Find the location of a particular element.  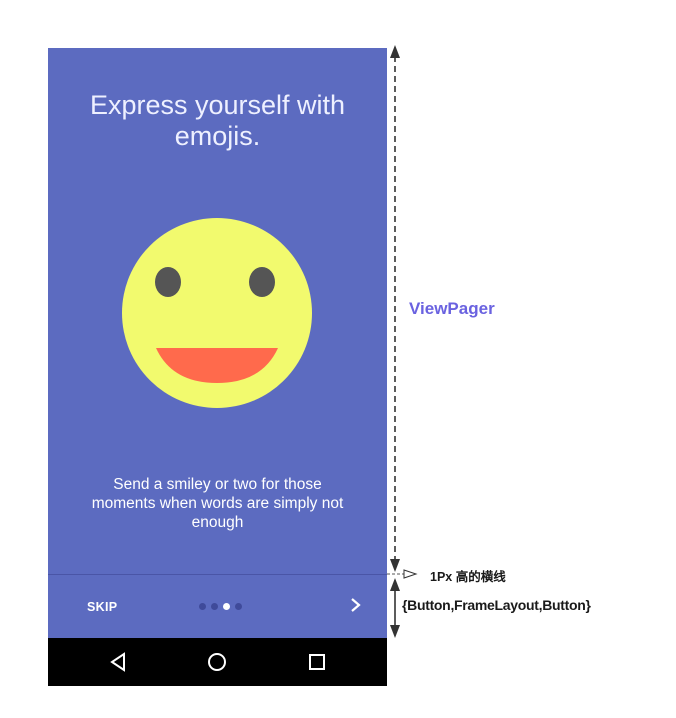

divider-pointer-head is located at coordinates (410, 574).